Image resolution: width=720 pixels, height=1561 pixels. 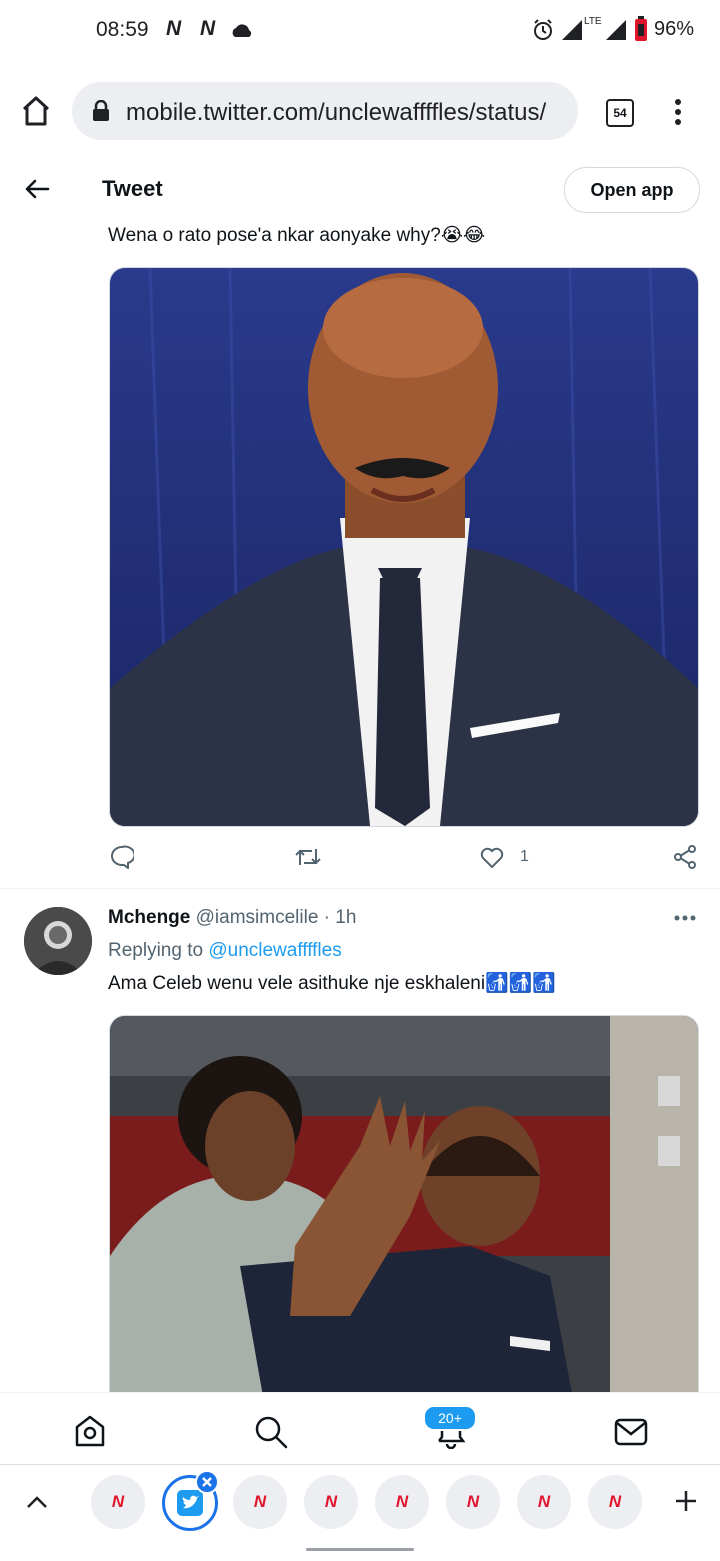 What do you see at coordinates (149, 917) in the screenshot?
I see `user-name: Mchenge` at bounding box center [149, 917].